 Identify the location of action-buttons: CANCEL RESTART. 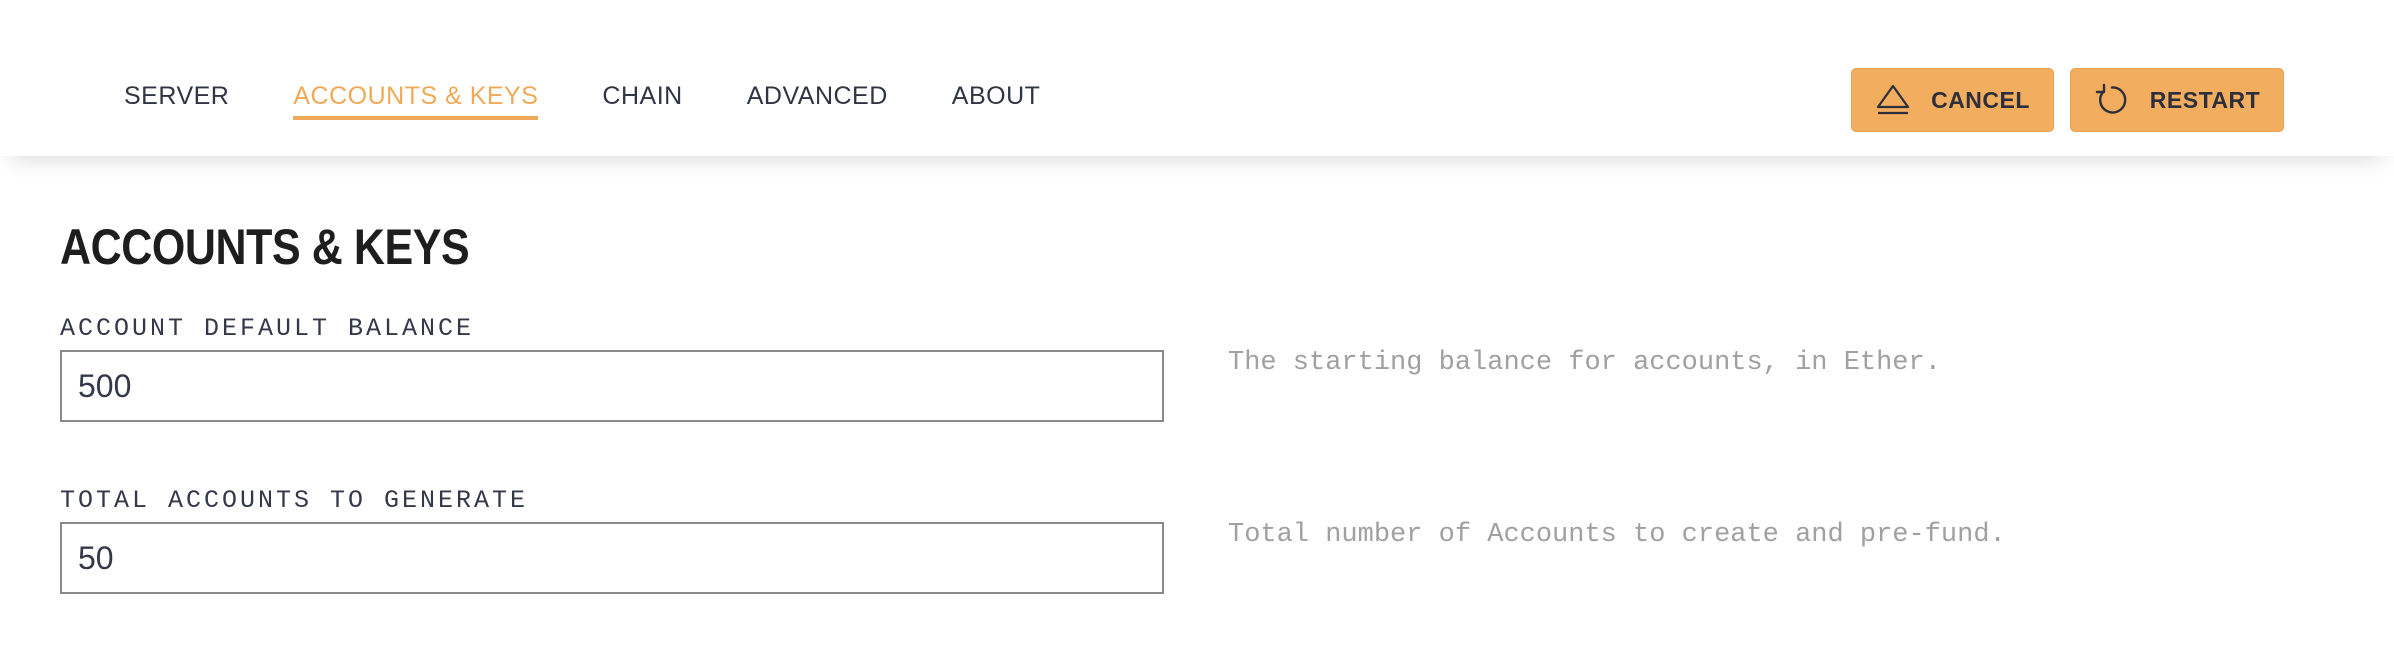
(2059, 100).